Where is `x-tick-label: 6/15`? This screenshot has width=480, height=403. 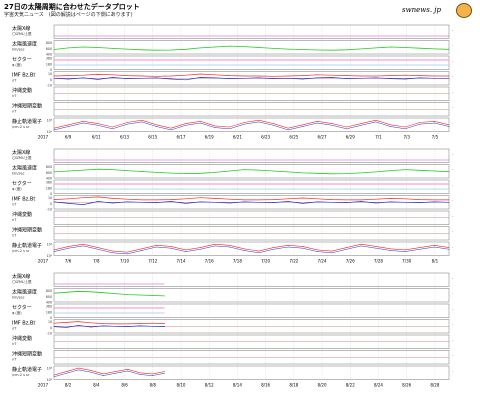
x-tick-label: 6/15 is located at coordinates (152, 137).